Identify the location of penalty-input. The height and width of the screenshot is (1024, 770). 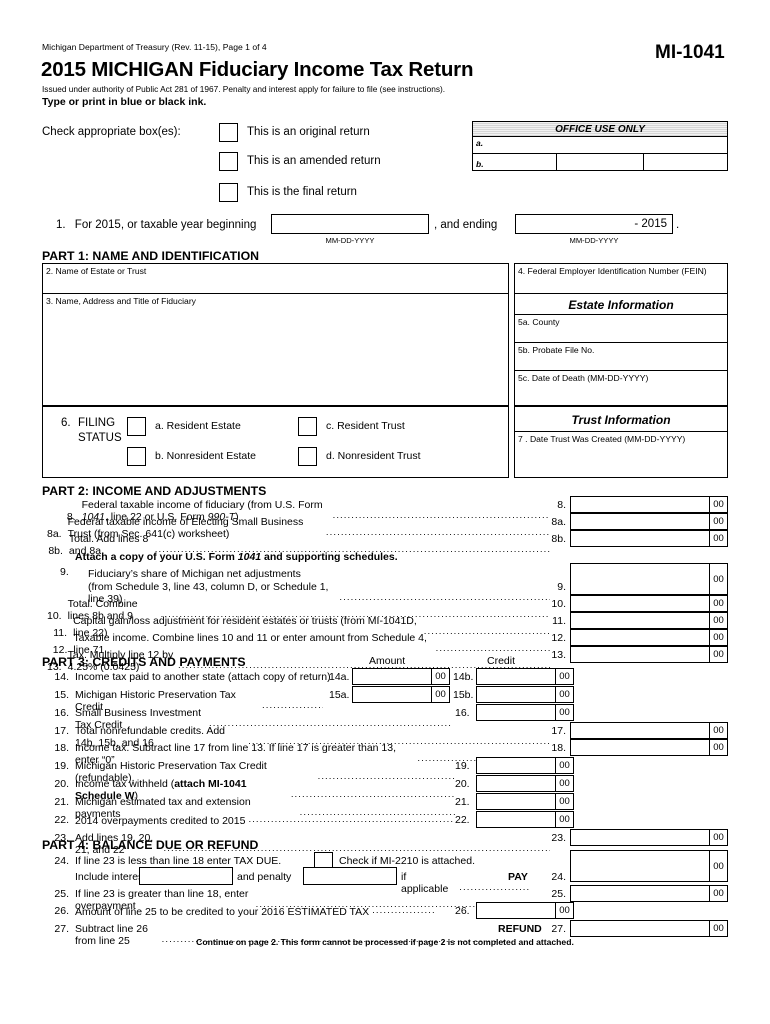
(350, 876).